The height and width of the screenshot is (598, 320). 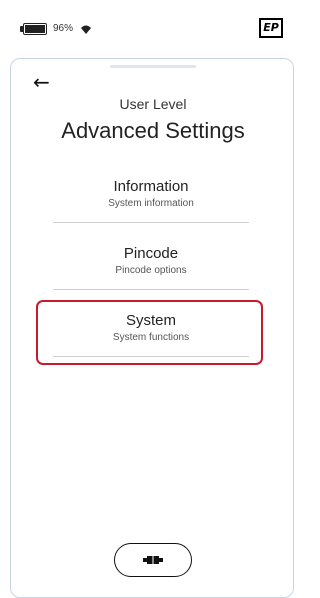 What do you see at coordinates (151, 203) in the screenshot?
I see `menu-item-description: System information` at bounding box center [151, 203].